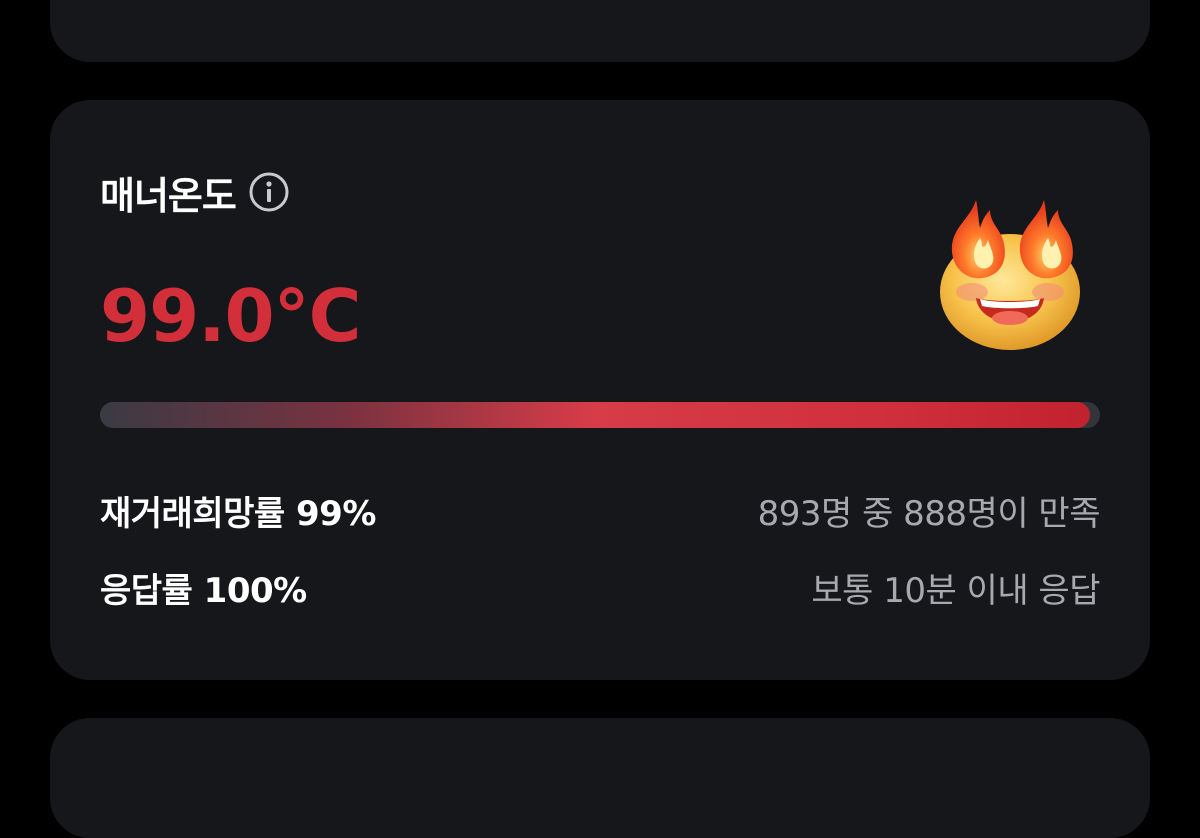  I want to click on manner-title-row: 매너온도, so click(195, 192).